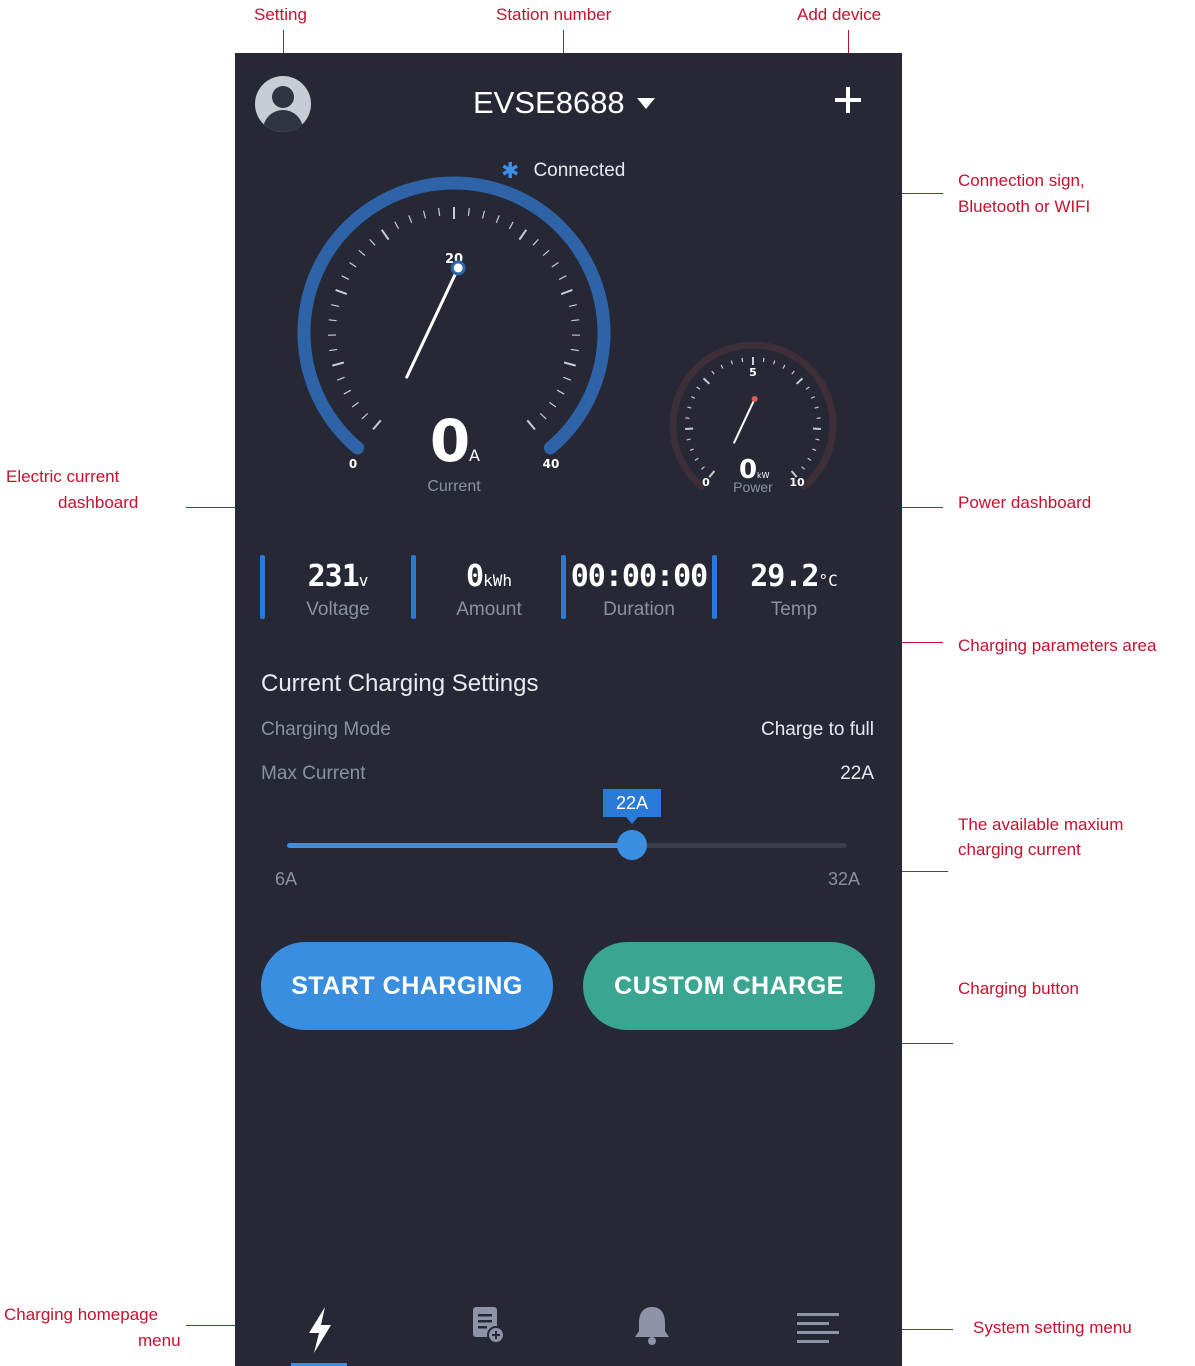 The image size is (1195, 1366). Describe the element at coordinates (753, 487) in the screenshot. I see `power-gauge-label: Power` at that location.